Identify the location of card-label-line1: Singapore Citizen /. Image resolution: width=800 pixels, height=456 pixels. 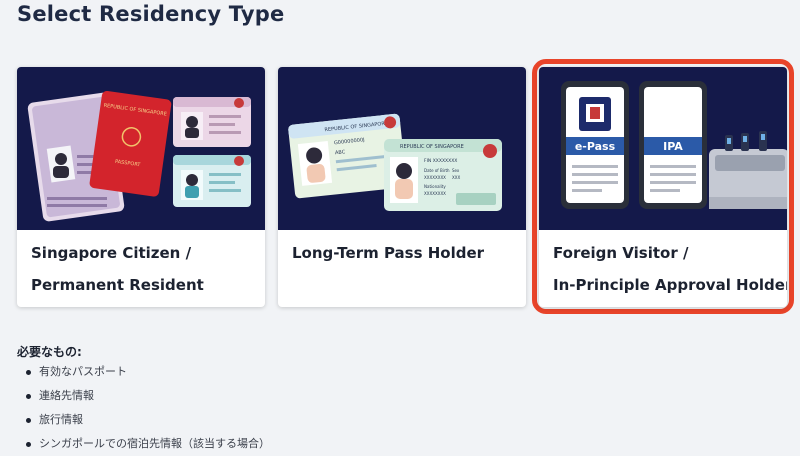
(111, 253).